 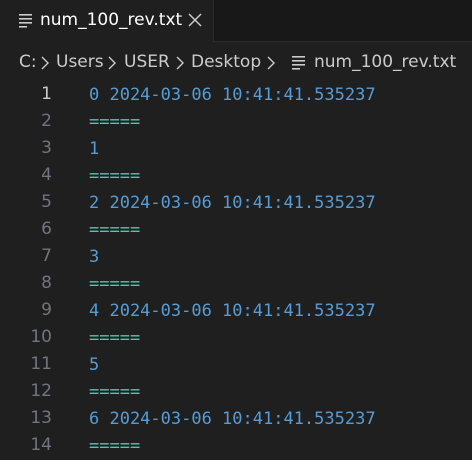 I want to click on line-number: 3, so click(x=46, y=148).